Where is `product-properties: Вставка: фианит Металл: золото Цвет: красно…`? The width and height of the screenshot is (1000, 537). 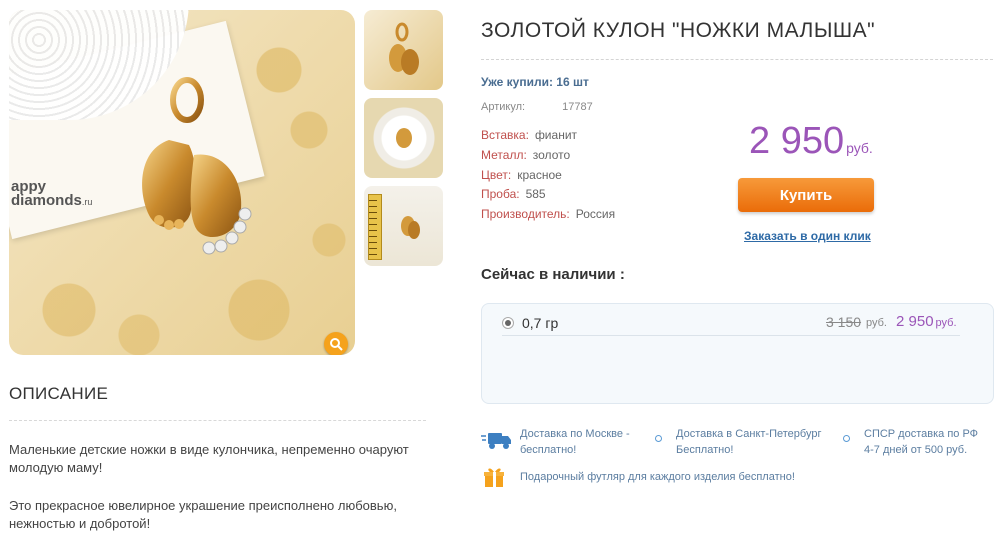 product-properties: Вставка: фианит Металл: золото Цвет: красно… is located at coordinates (548, 175).